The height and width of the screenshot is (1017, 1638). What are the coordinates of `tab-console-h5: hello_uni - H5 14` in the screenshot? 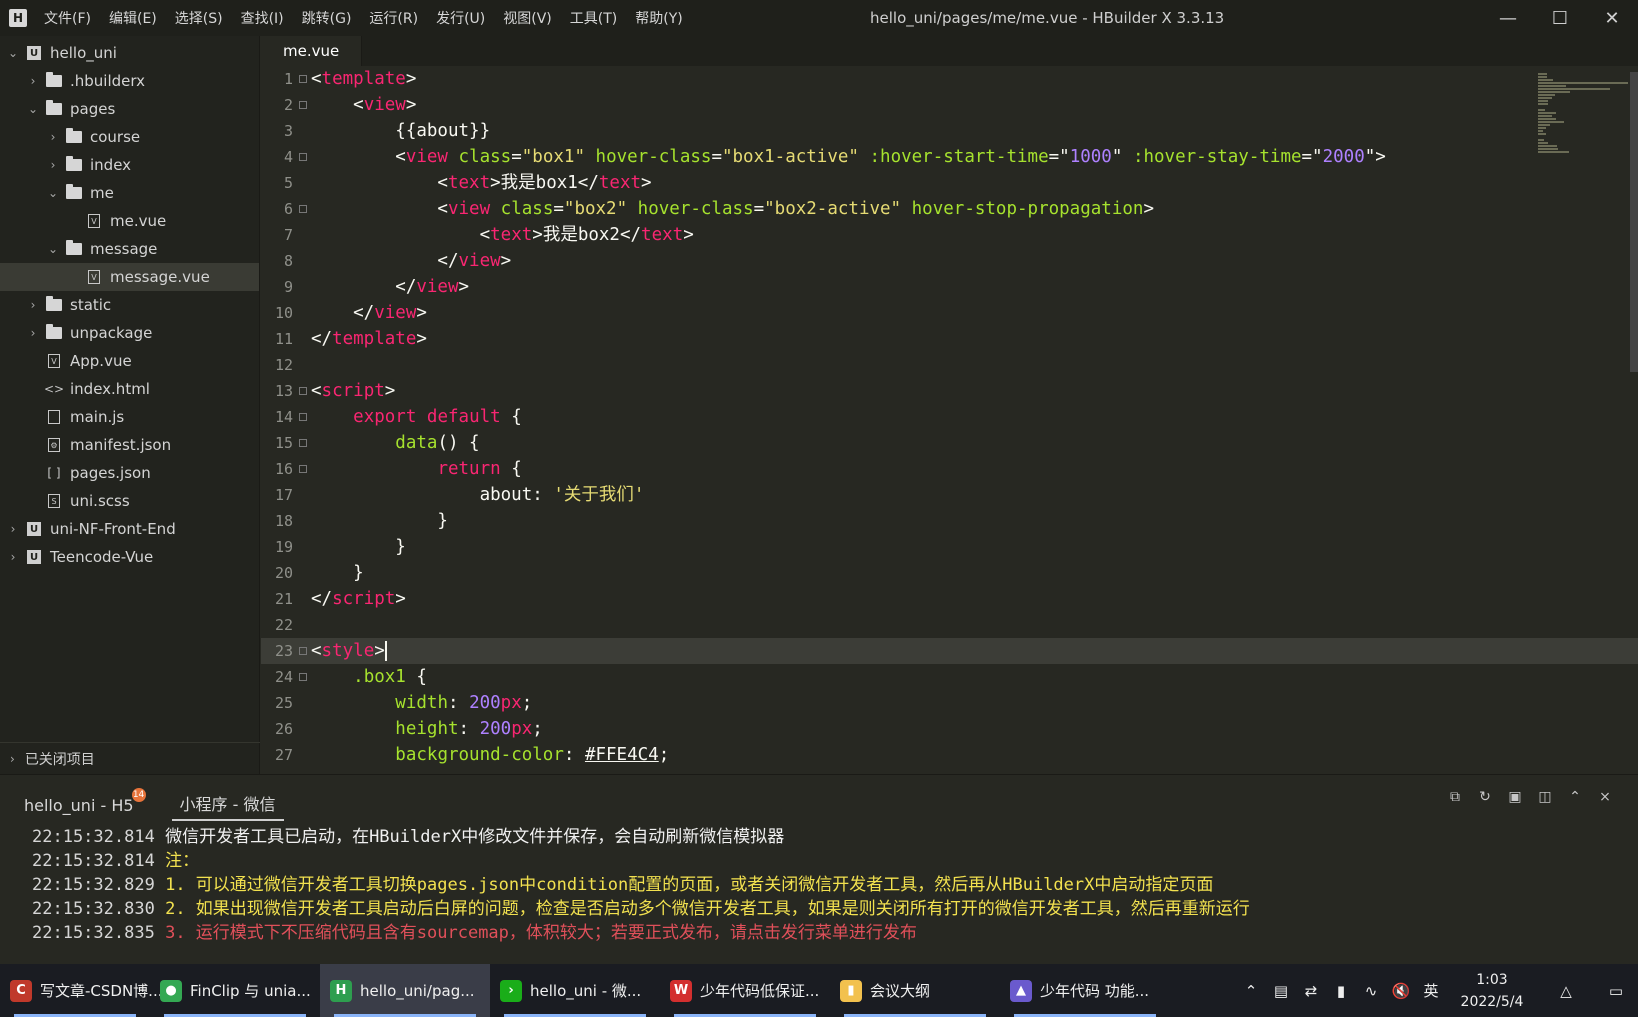 It's located at (85, 804).